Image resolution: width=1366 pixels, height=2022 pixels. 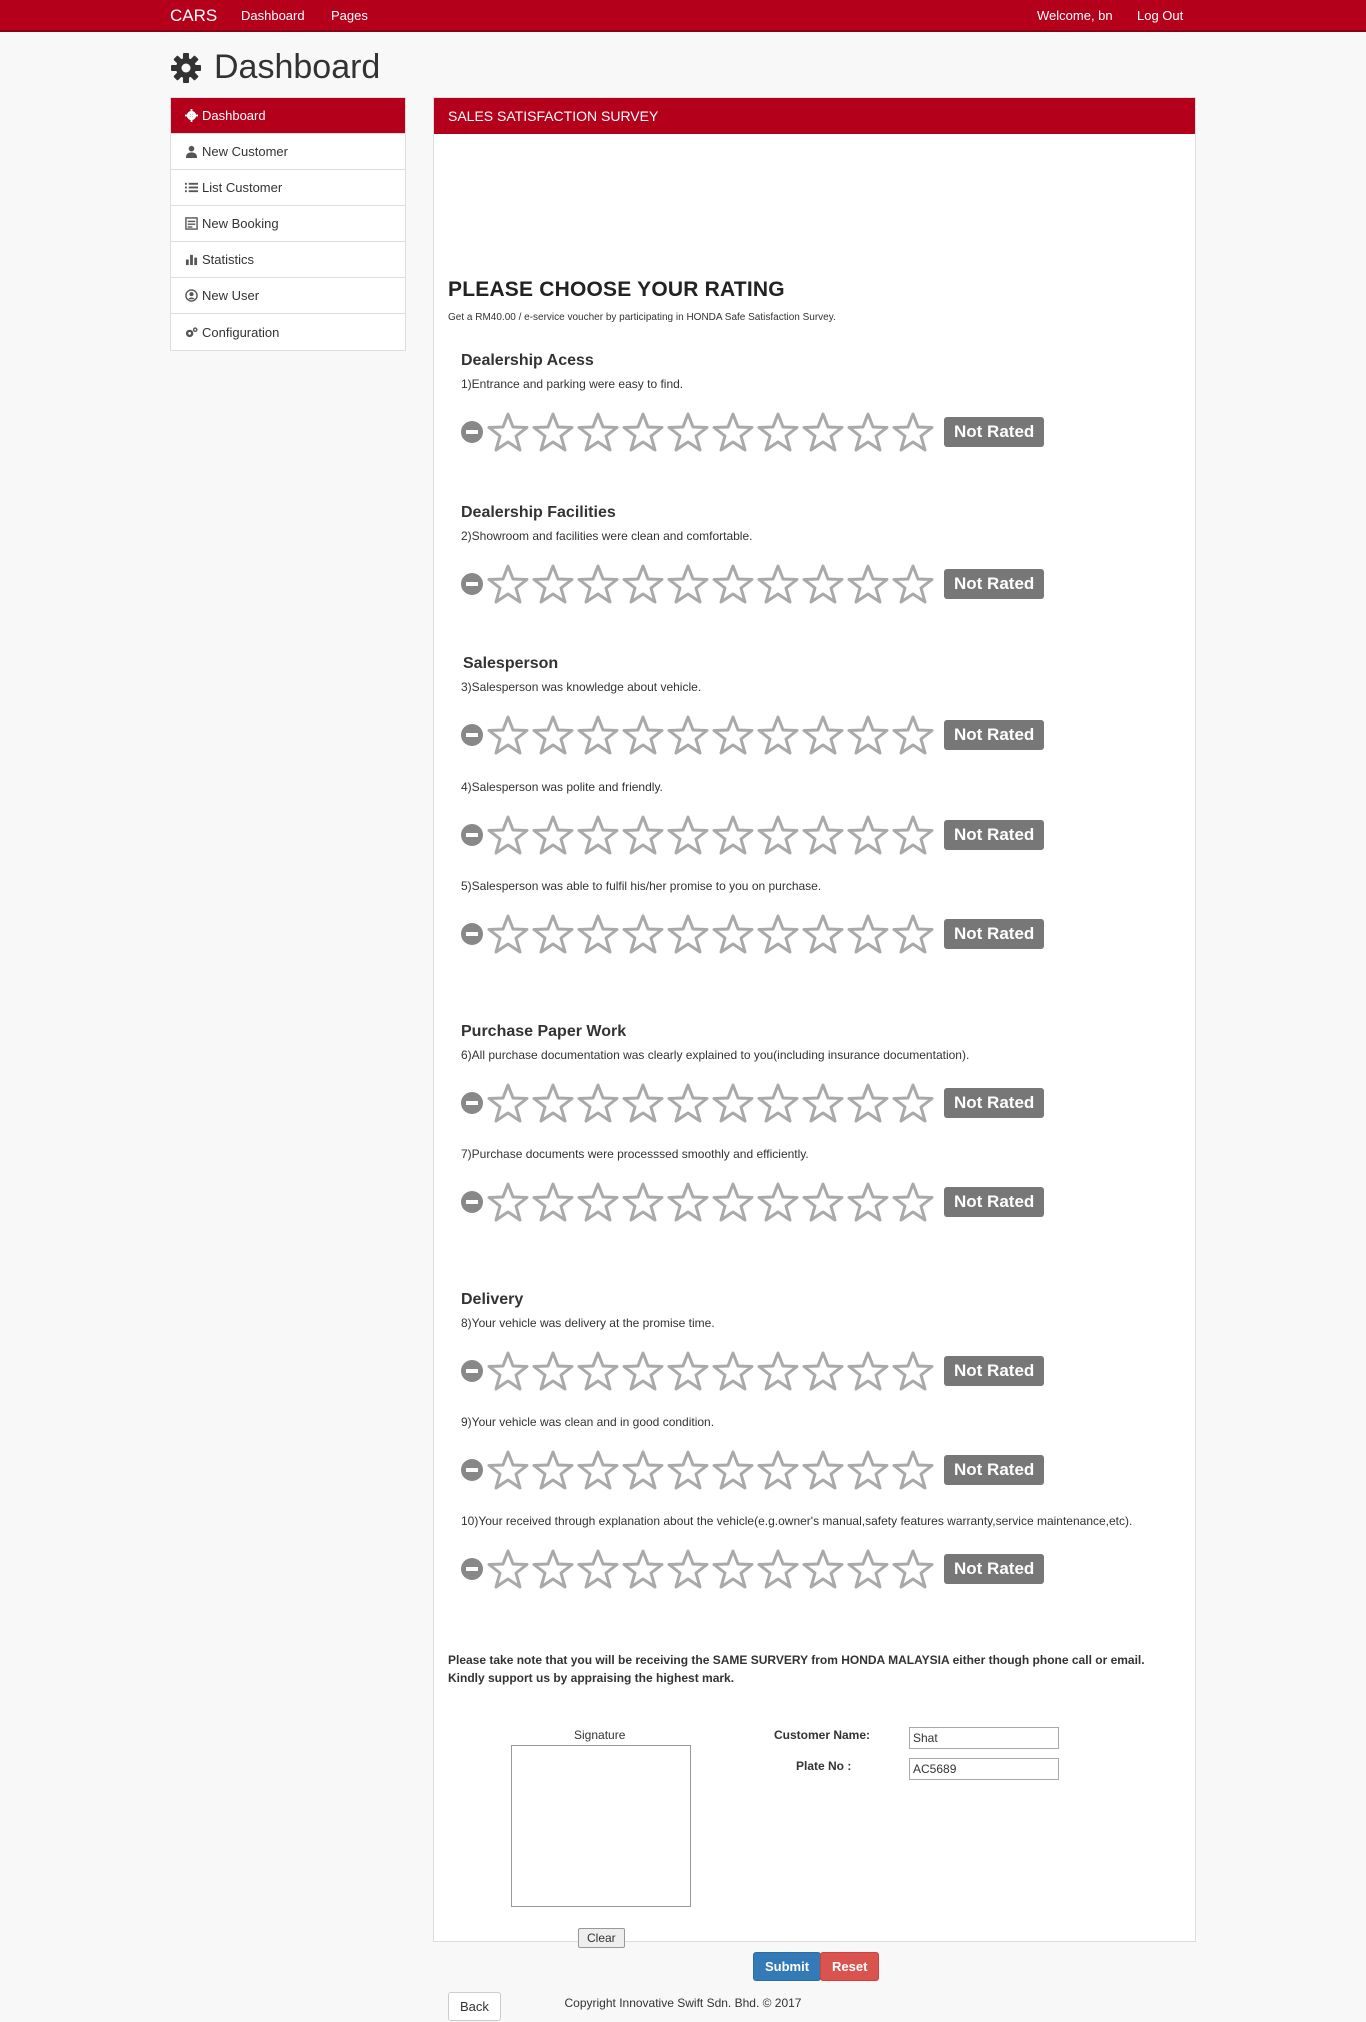 I want to click on reset-button: Reset, so click(x=850, y=1966).